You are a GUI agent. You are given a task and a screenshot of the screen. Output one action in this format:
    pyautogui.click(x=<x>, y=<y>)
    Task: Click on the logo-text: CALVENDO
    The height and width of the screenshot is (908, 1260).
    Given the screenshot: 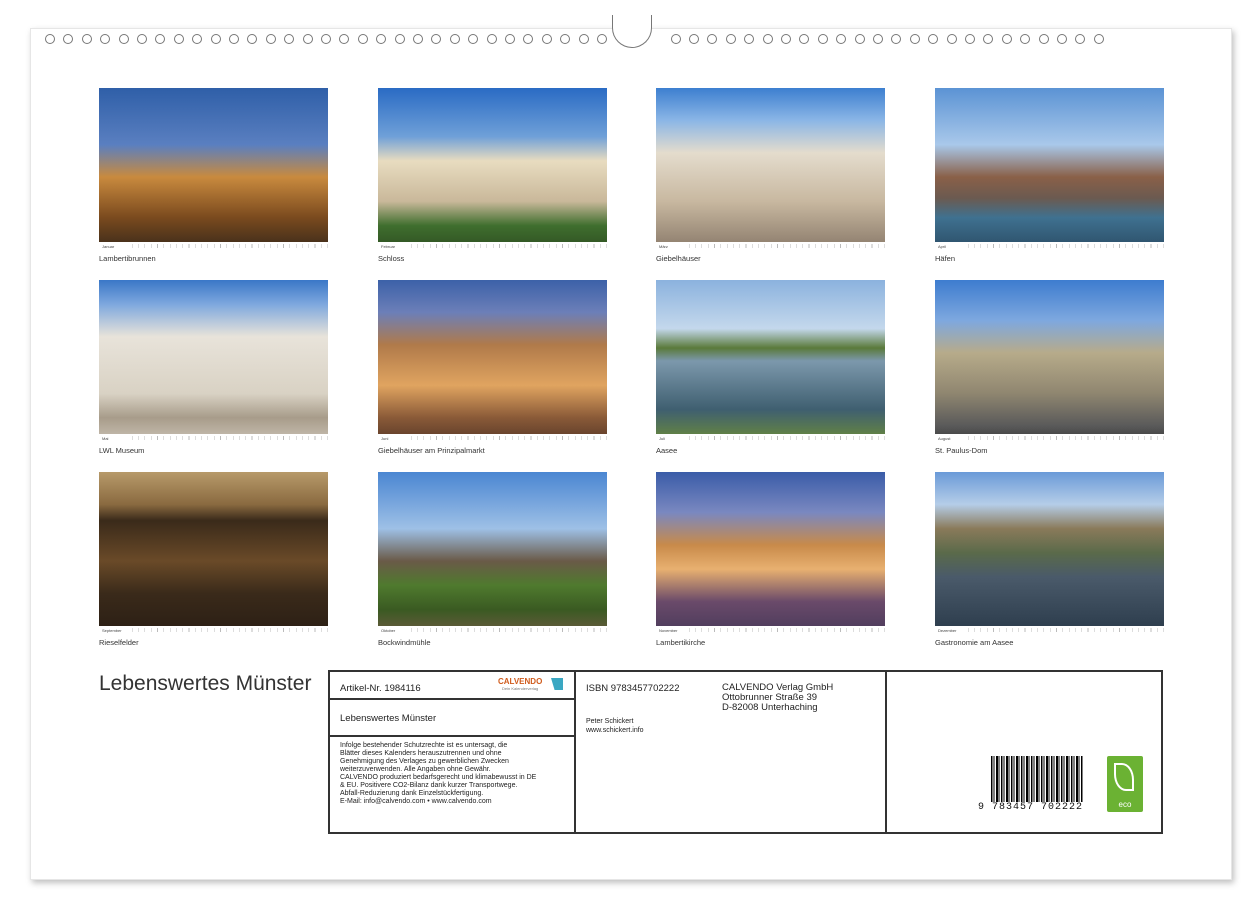 What is the action you would take?
    pyautogui.click(x=520, y=681)
    